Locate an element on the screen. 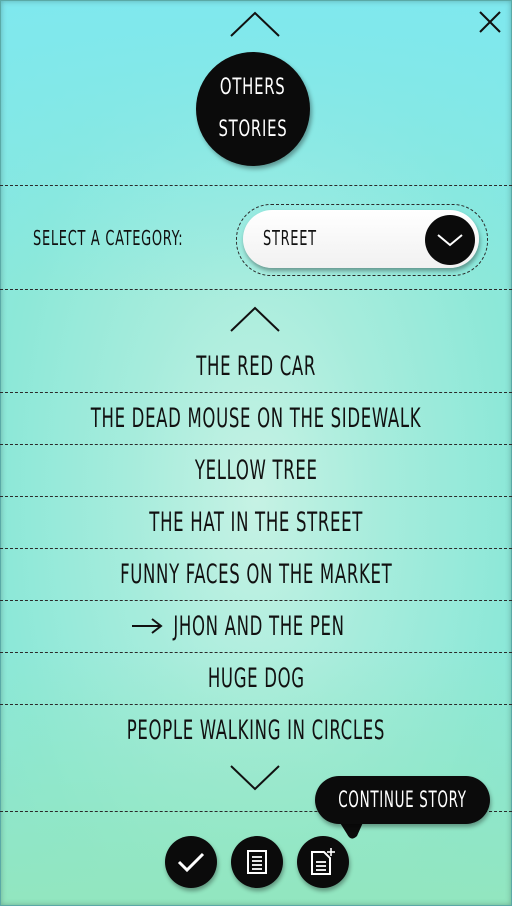 The image size is (512, 906). dropdown-button is located at coordinates (450, 240).